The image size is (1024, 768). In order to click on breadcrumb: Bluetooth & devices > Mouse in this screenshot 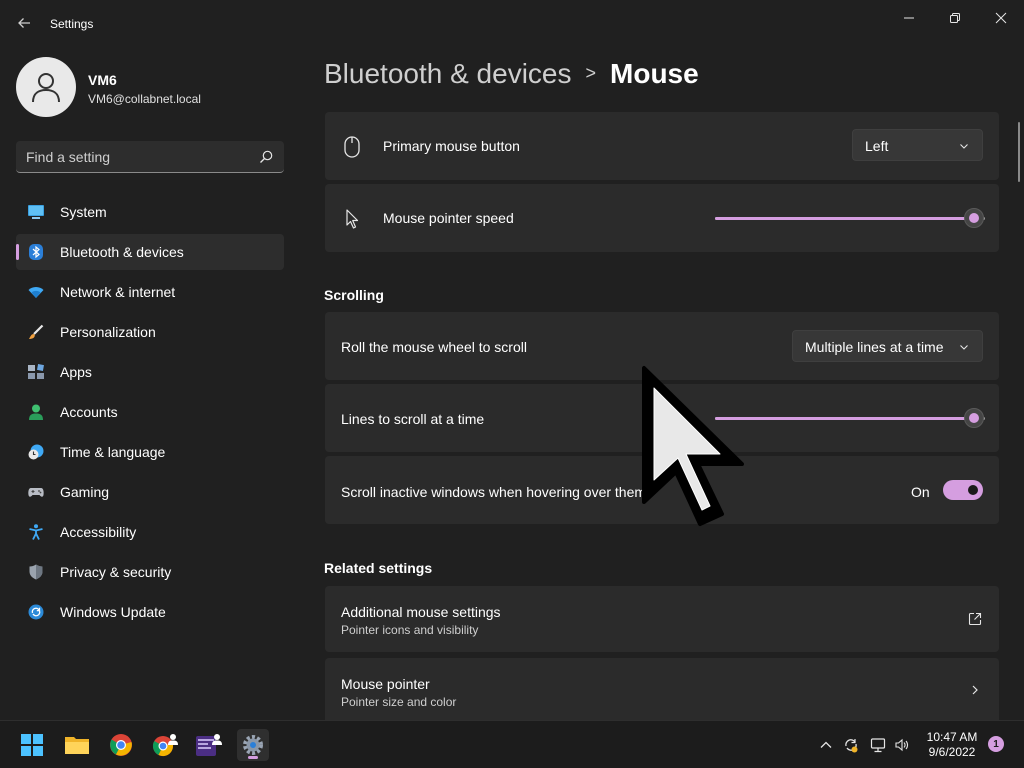, I will do `click(511, 74)`.